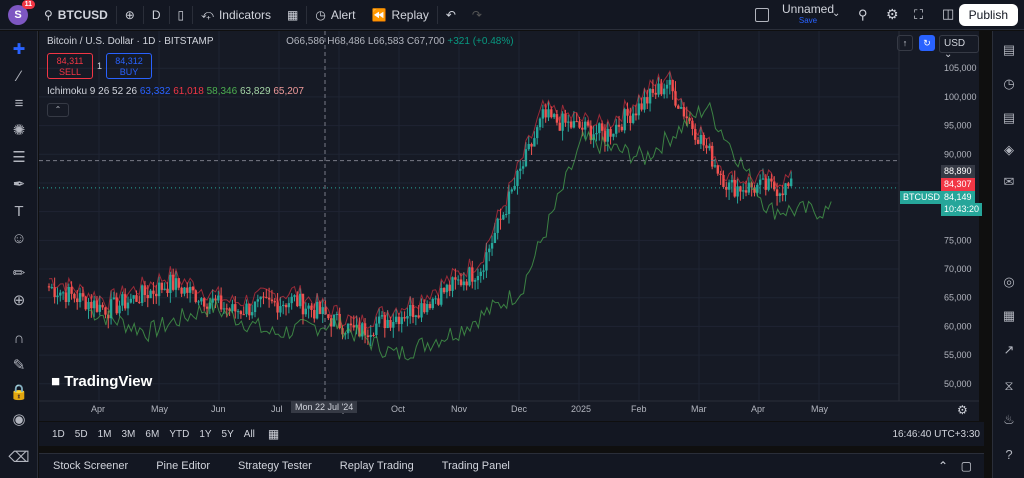 Image resolution: width=1024 pixels, height=478 pixels. What do you see at coordinates (335, 15) in the screenshot?
I see `alert-button: ◷ Alert` at bounding box center [335, 15].